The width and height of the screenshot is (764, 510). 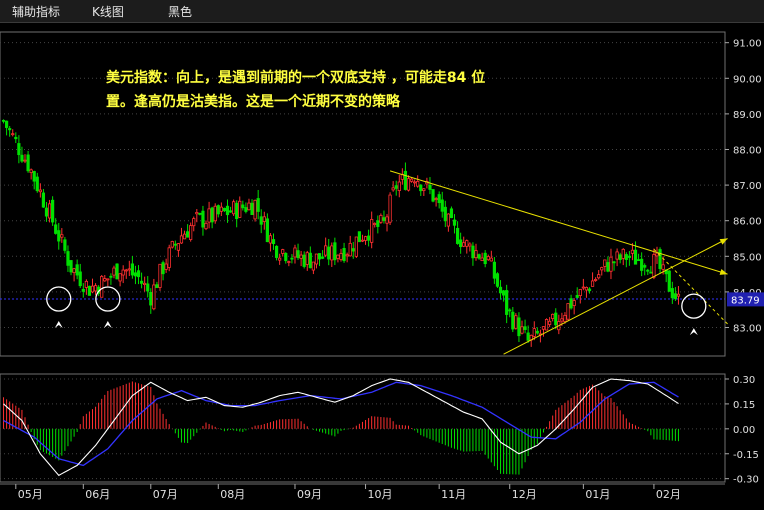 I want to click on price-tick-label: 87.00, so click(x=747, y=186).